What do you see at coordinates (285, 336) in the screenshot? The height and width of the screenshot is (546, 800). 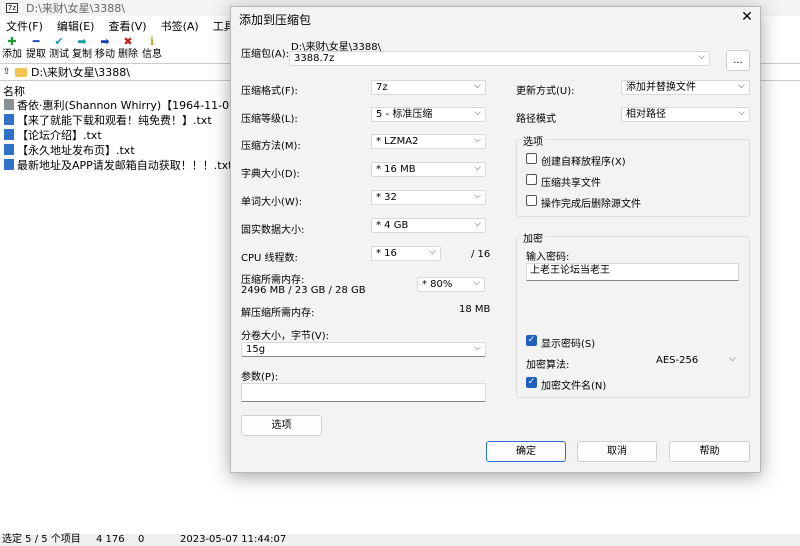 I see `split-label: 分卷大小，字节(V):` at bounding box center [285, 336].